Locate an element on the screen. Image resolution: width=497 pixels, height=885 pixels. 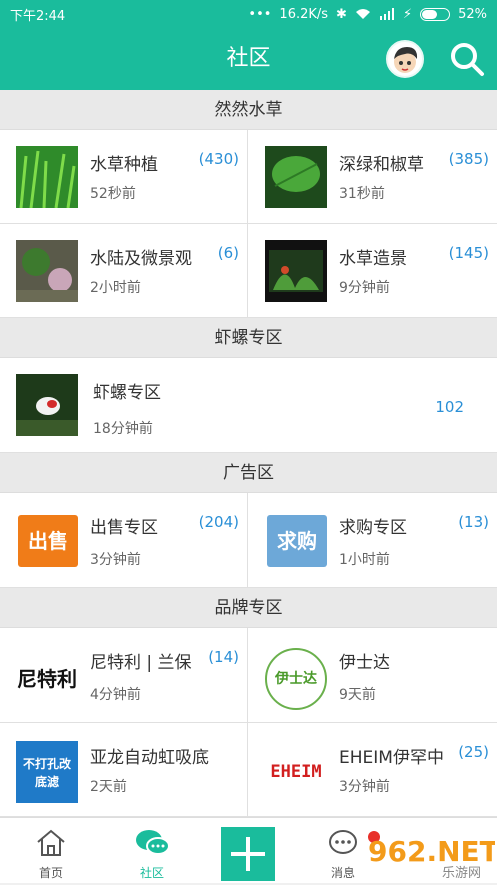
forum-item-f5: 虾螺专区 18分钟前 102 is located at coordinates (248, 405).